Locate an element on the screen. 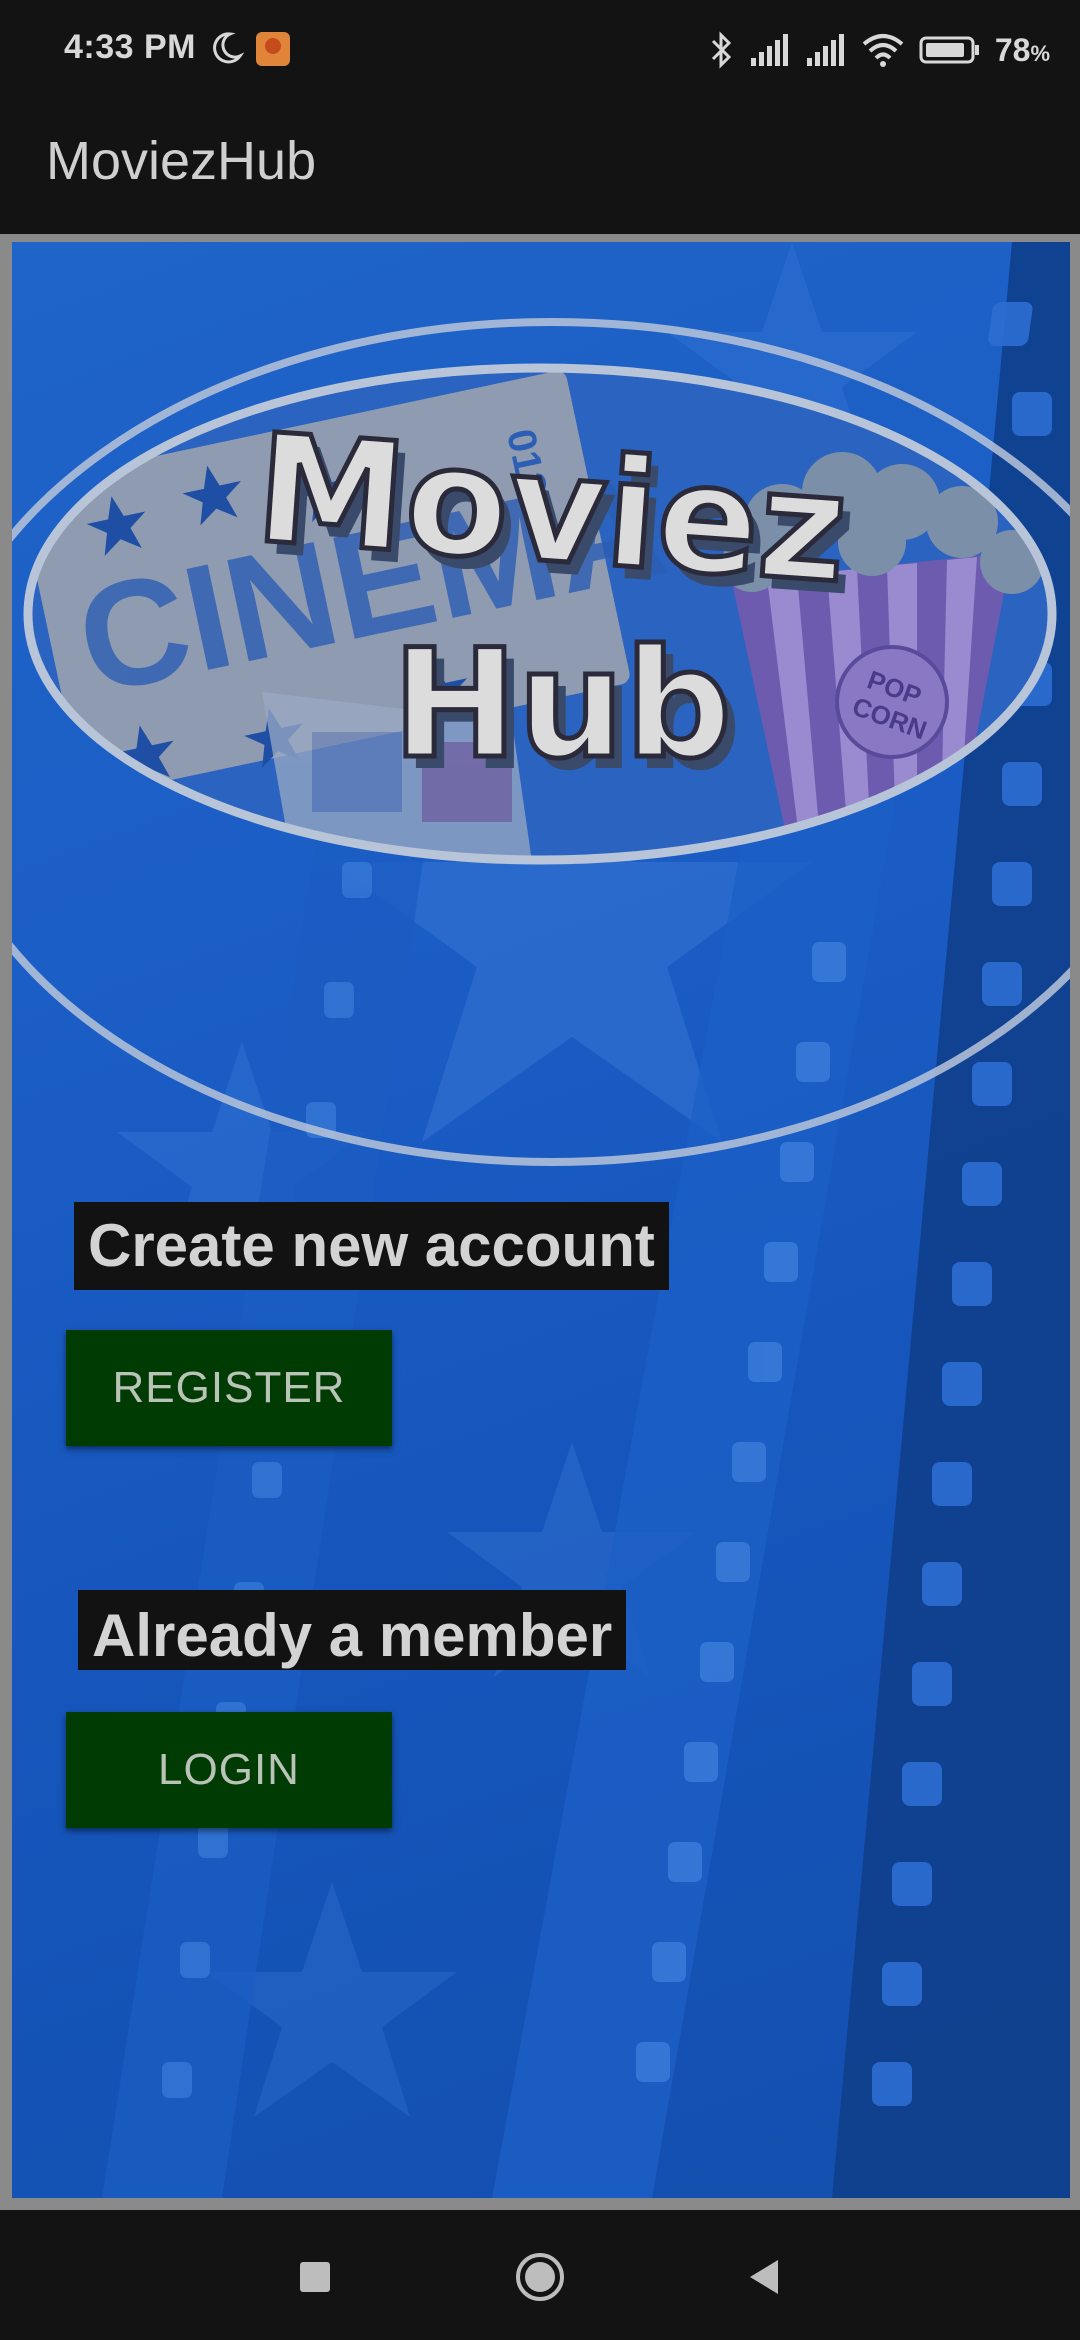  bluetooth-icon is located at coordinates (721, 50).